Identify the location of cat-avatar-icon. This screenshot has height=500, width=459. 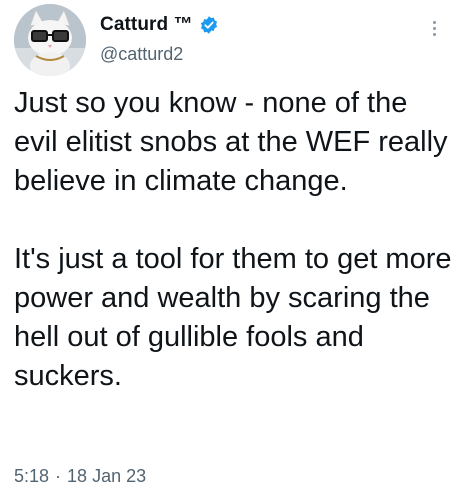
(50, 40).